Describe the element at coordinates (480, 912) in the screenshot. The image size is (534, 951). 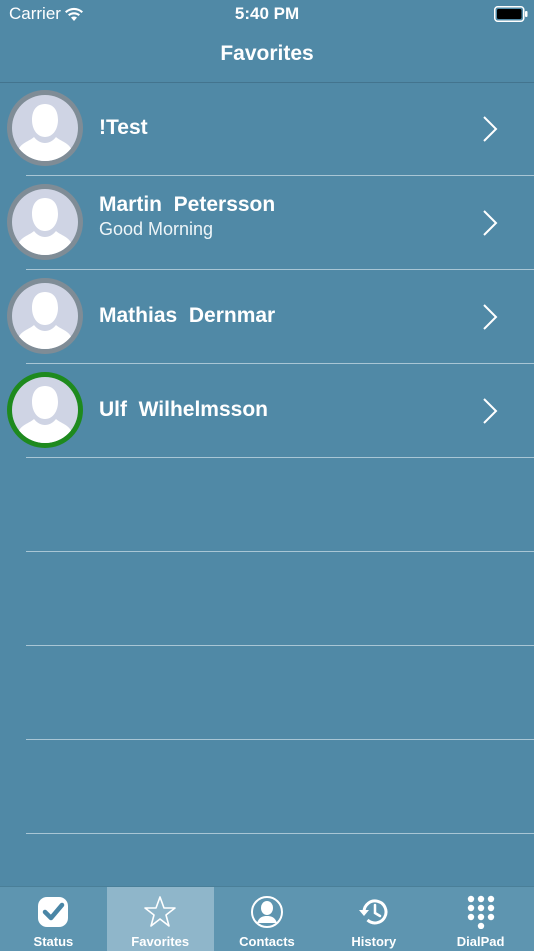
I see `dialpad-icon` at that location.